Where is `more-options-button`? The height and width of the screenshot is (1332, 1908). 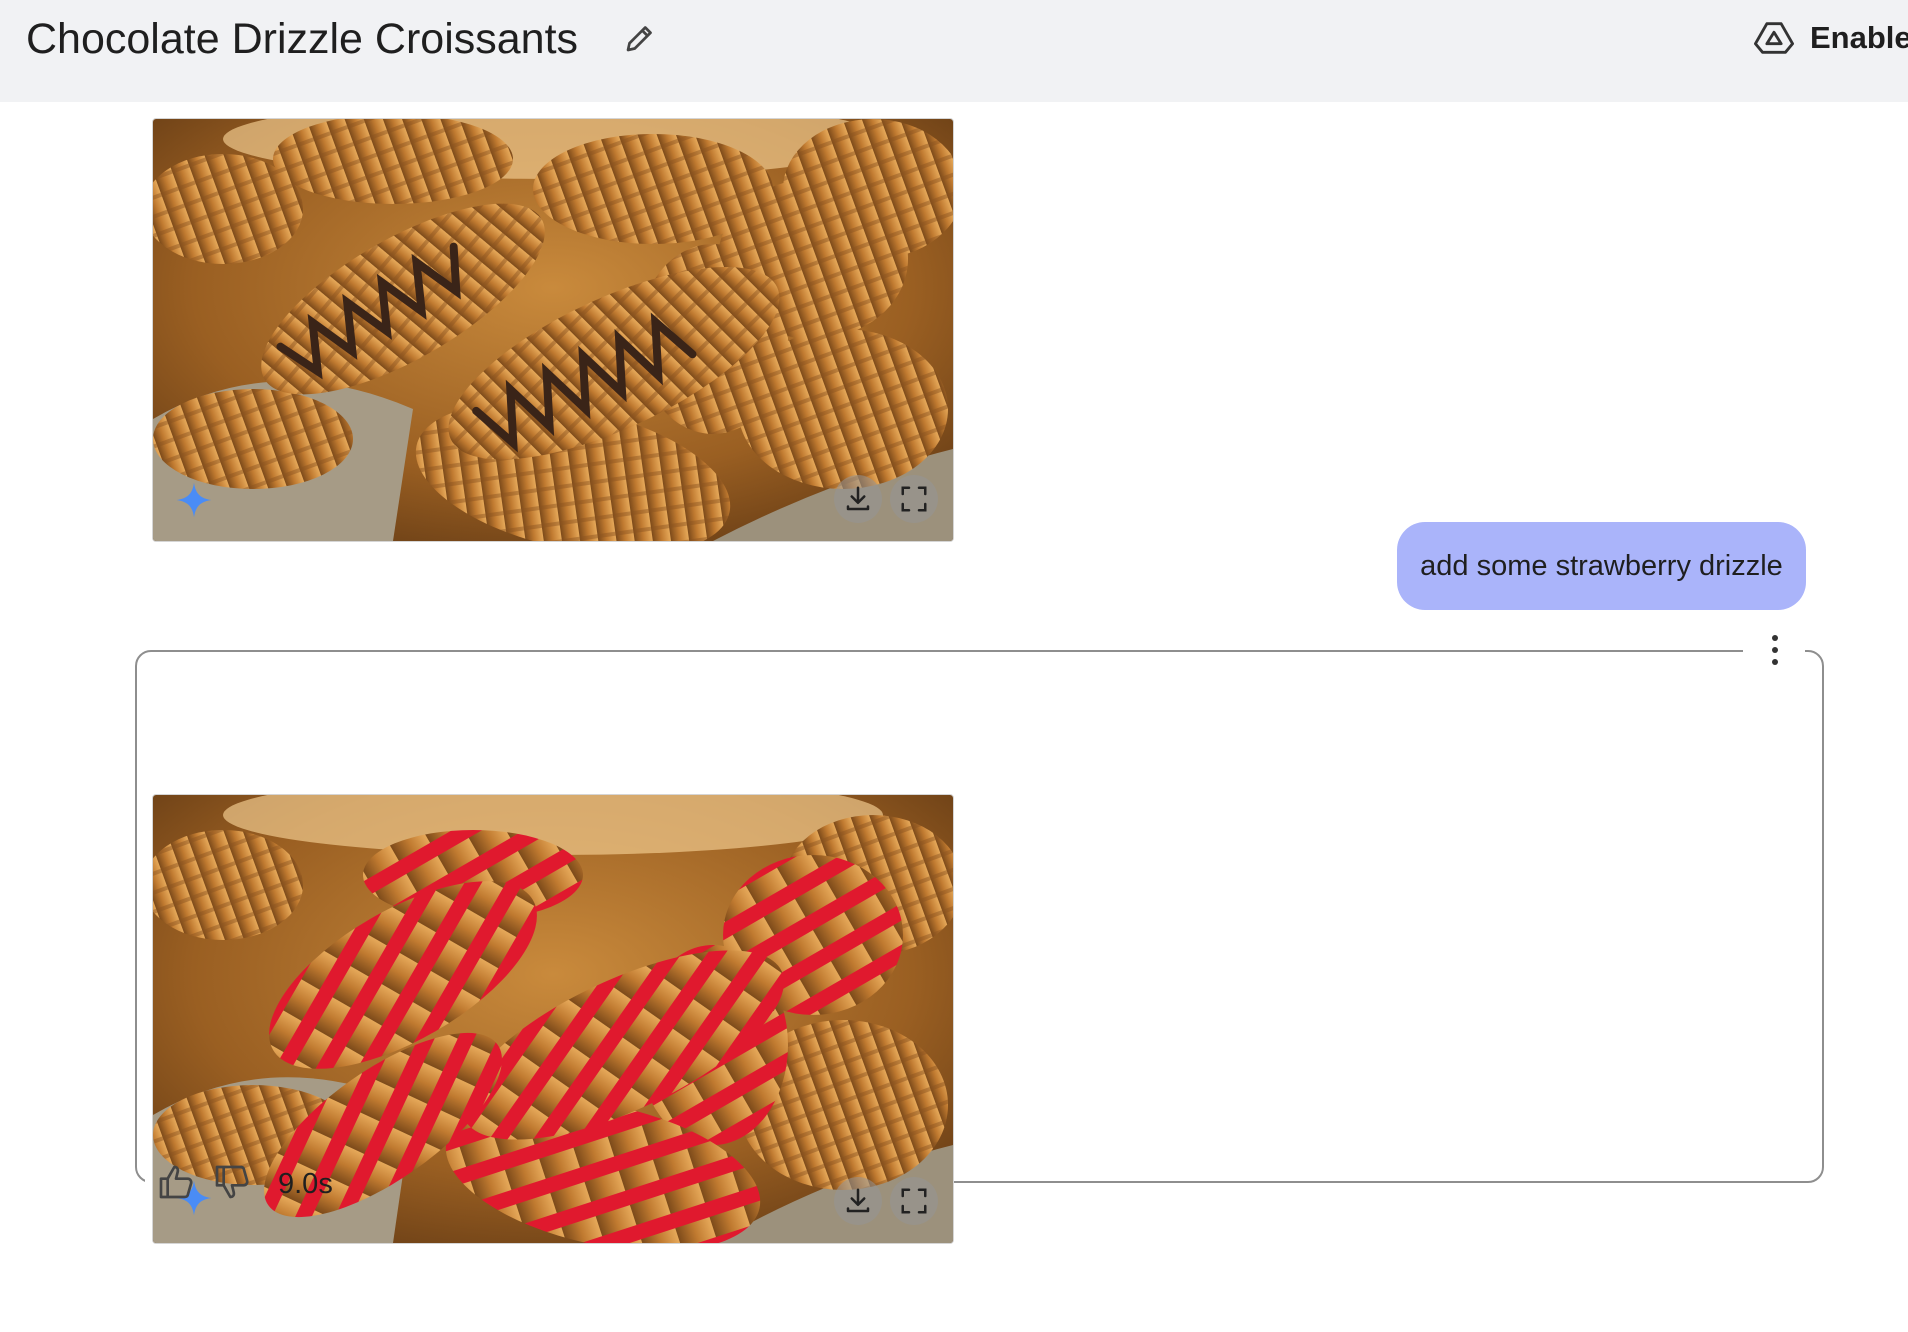 more-options-button is located at coordinates (1775, 650).